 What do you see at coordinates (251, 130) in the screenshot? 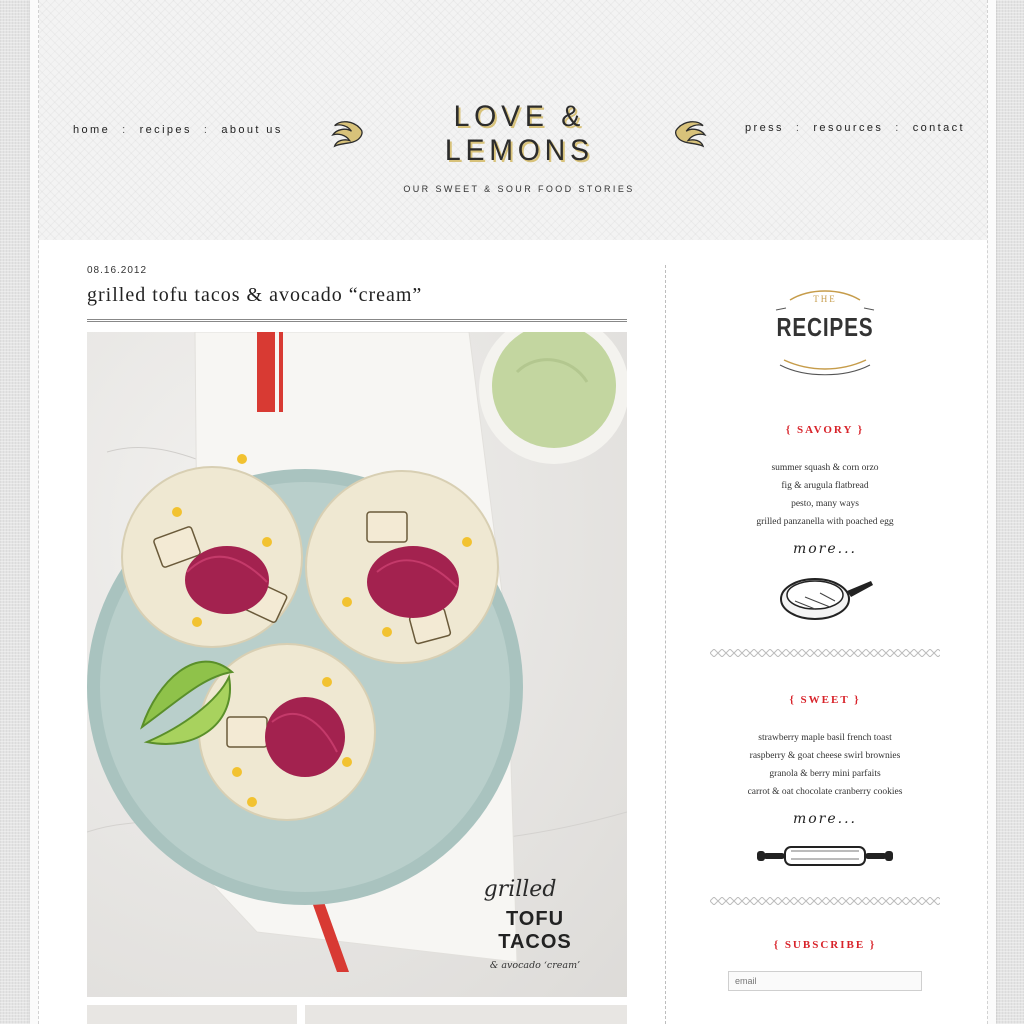
I see `nav-link-about-us: about us` at bounding box center [251, 130].